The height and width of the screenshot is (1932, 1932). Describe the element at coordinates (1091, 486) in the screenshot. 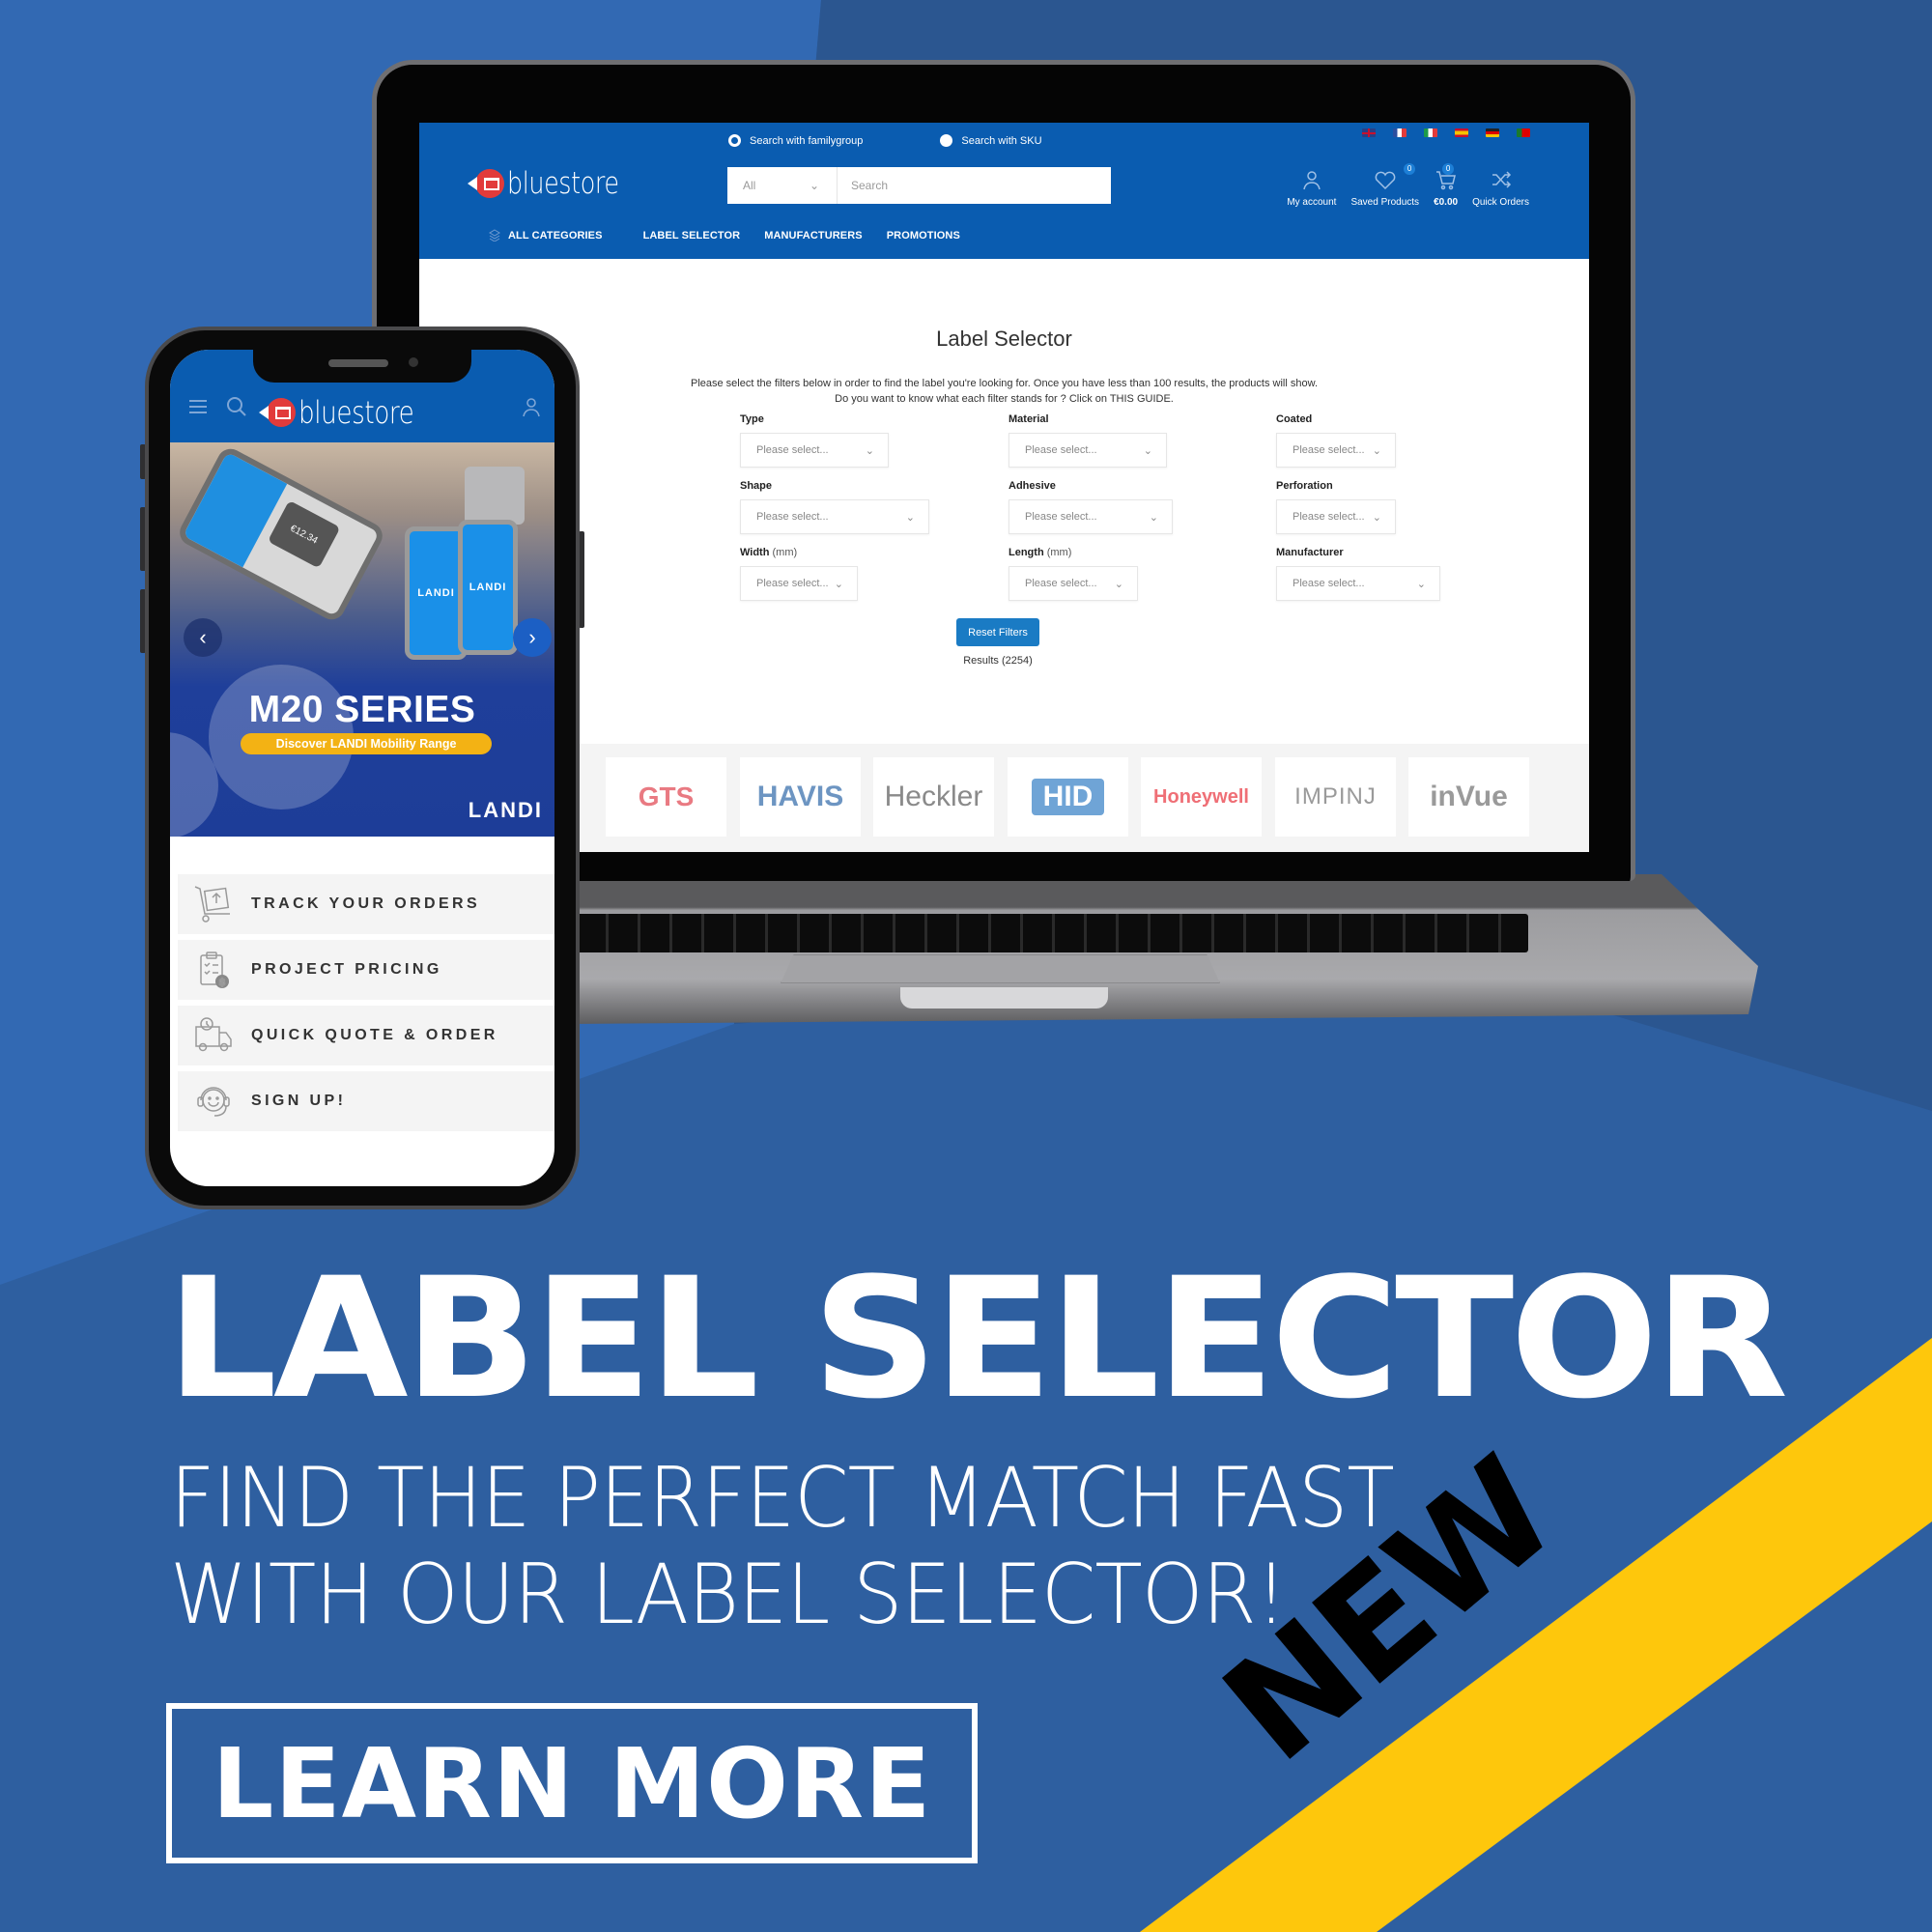

I see `filter-label: Adhesive` at that location.